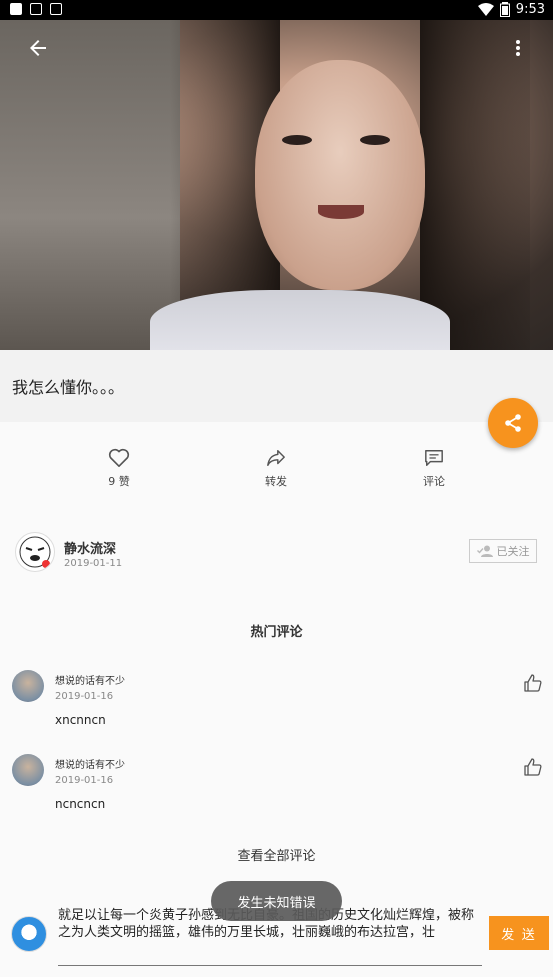  I want to click on share-fab-button, so click(513, 423).